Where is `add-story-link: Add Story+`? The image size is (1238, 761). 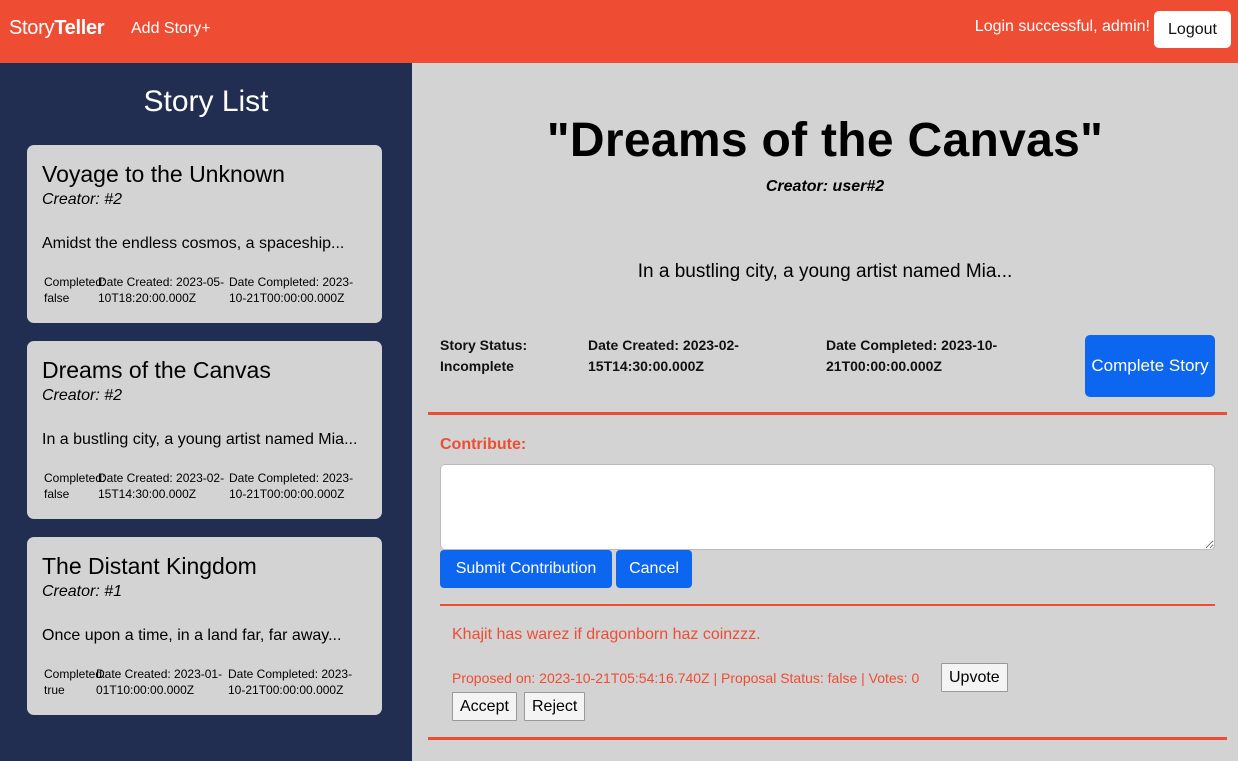
add-story-link: Add Story+ is located at coordinates (171, 29).